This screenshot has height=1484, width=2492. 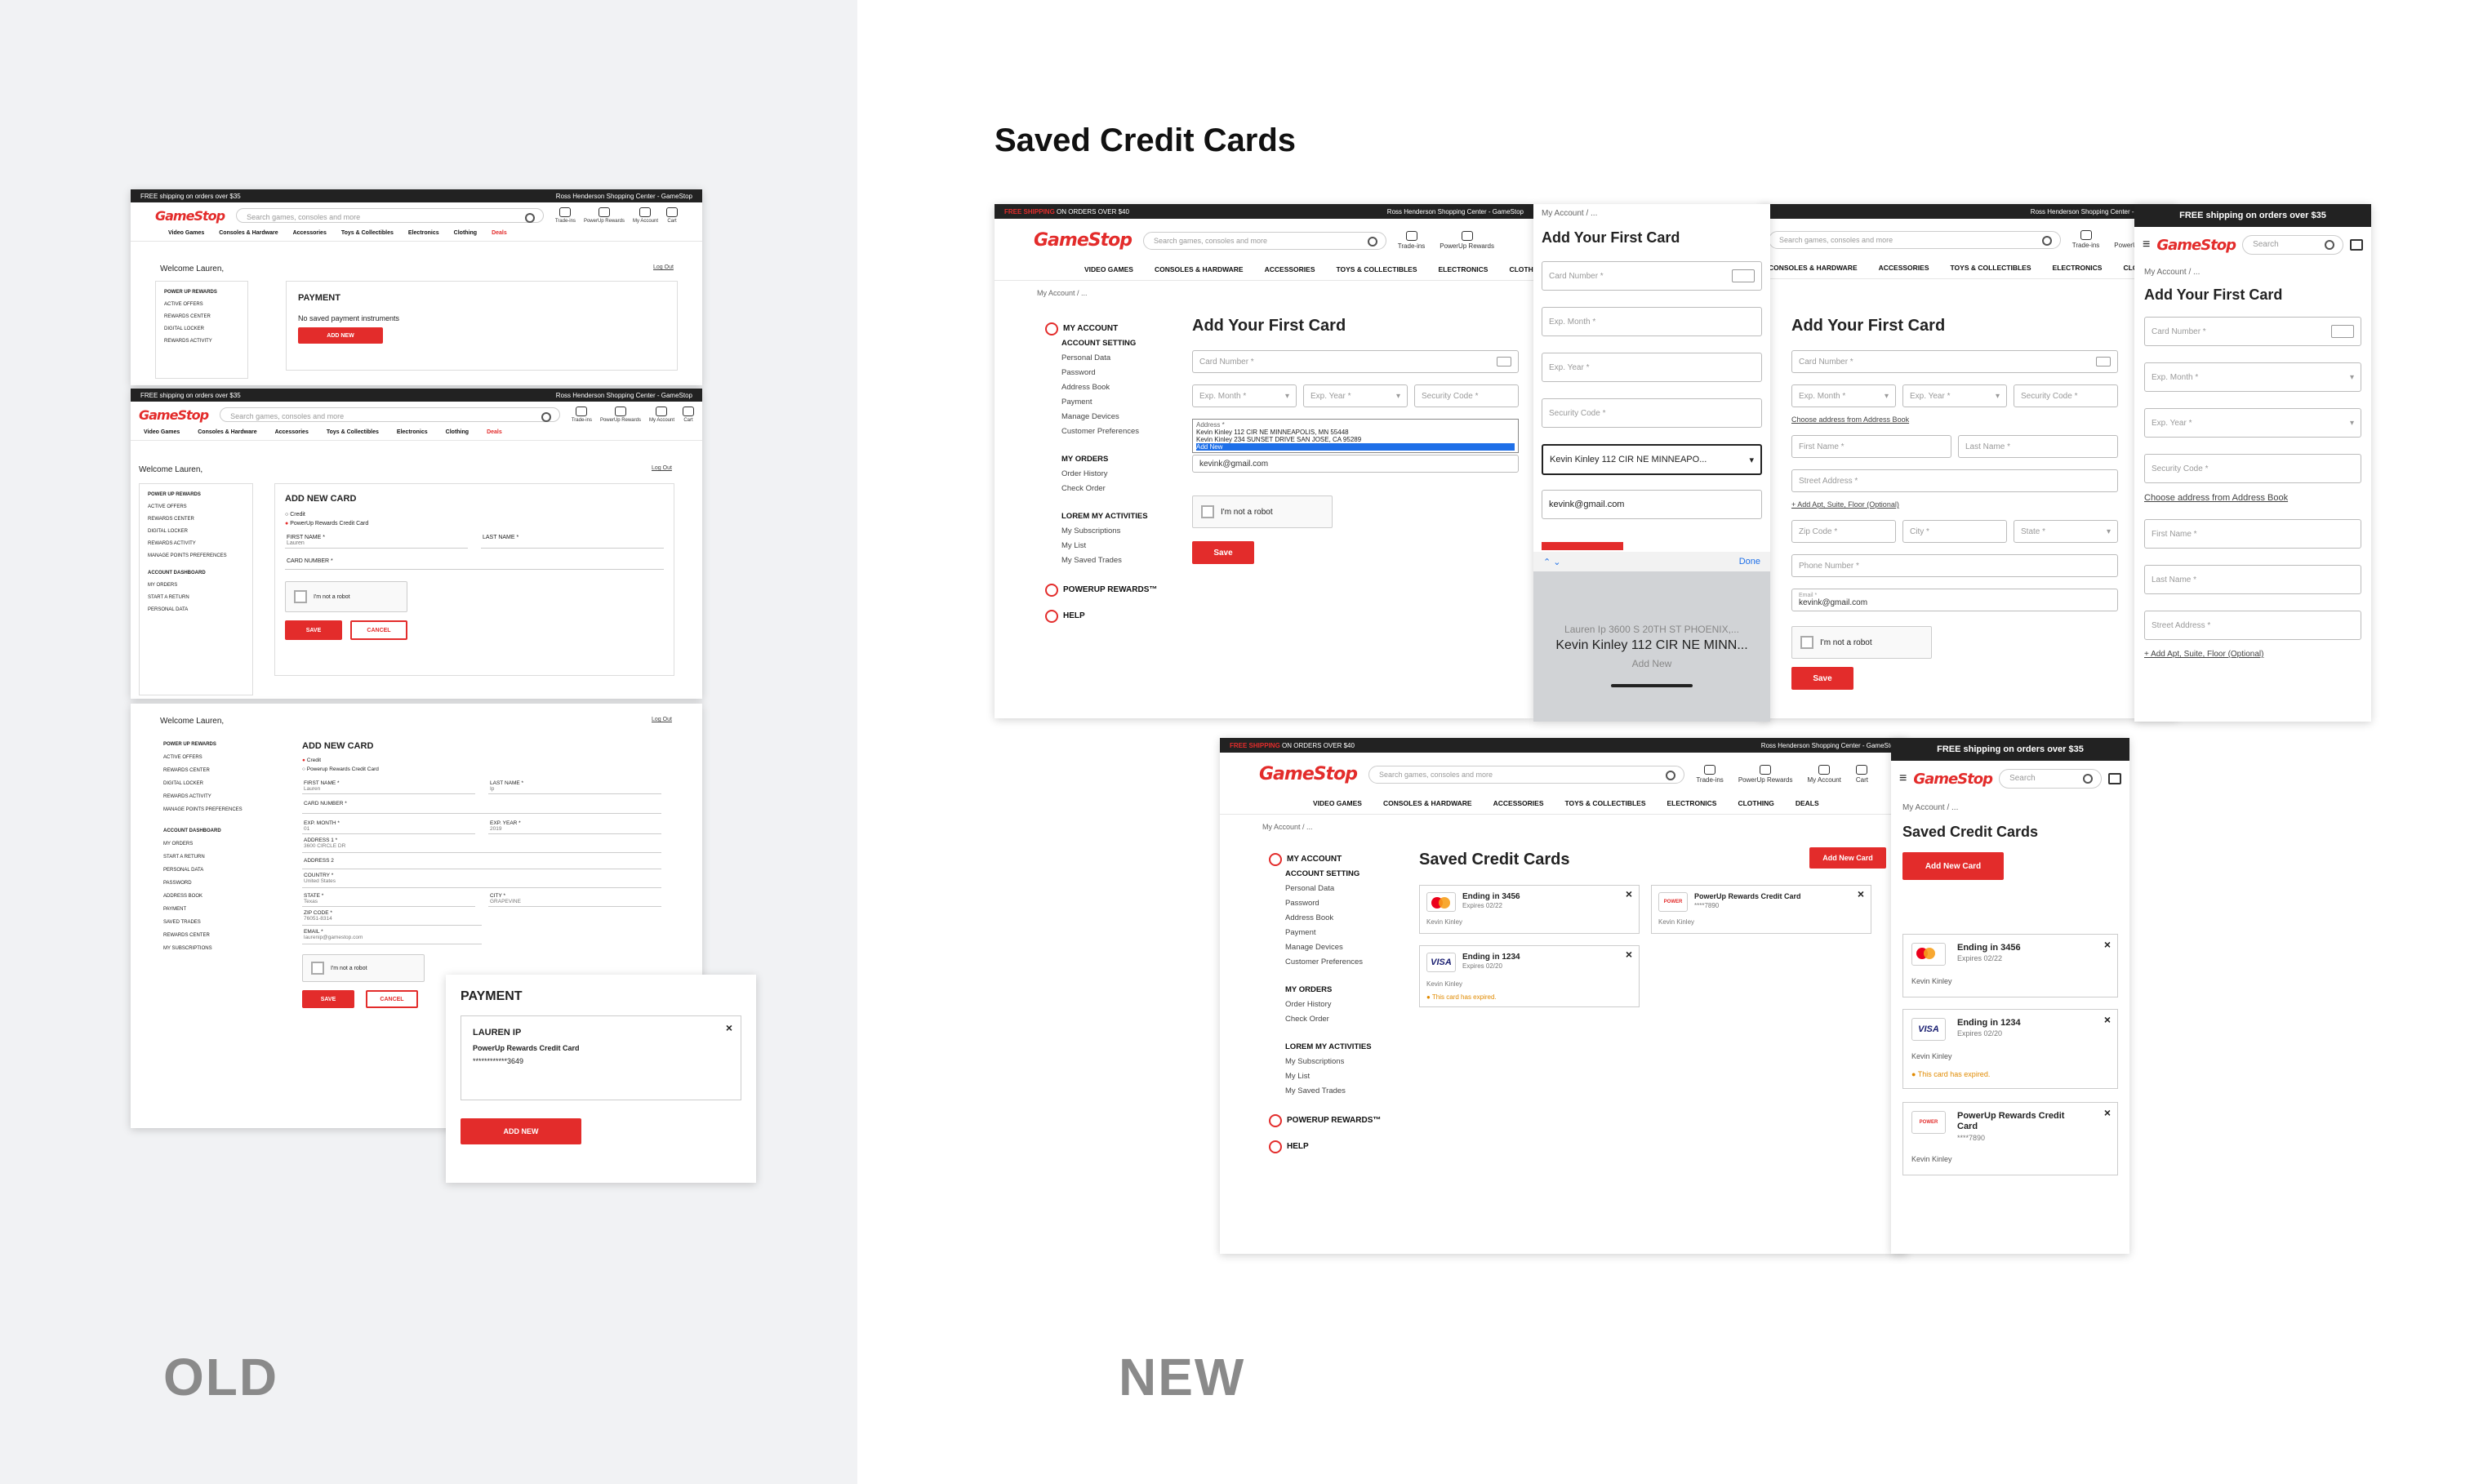 What do you see at coordinates (1552, 562) in the screenshot?
I see `chevron-up-icon: ⌃ ⌄` at bounding box center [1552, 562].